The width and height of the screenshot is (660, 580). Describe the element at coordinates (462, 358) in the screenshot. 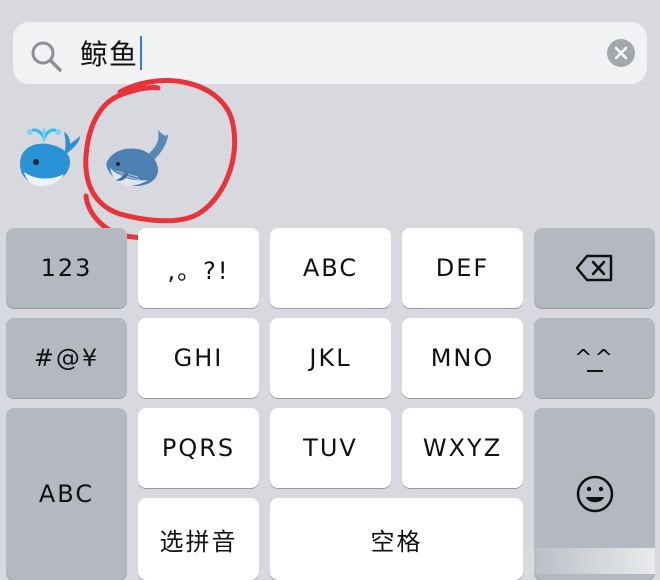

I see `key-mno: MNO` at that location.